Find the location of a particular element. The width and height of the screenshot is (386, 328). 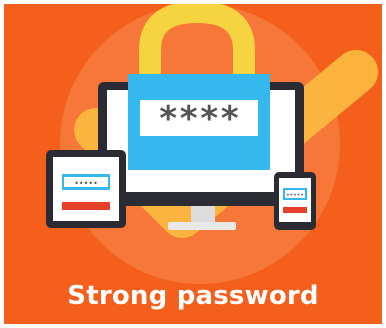

tablet-password-mask: ••••• is located at coordinates (86, 183).